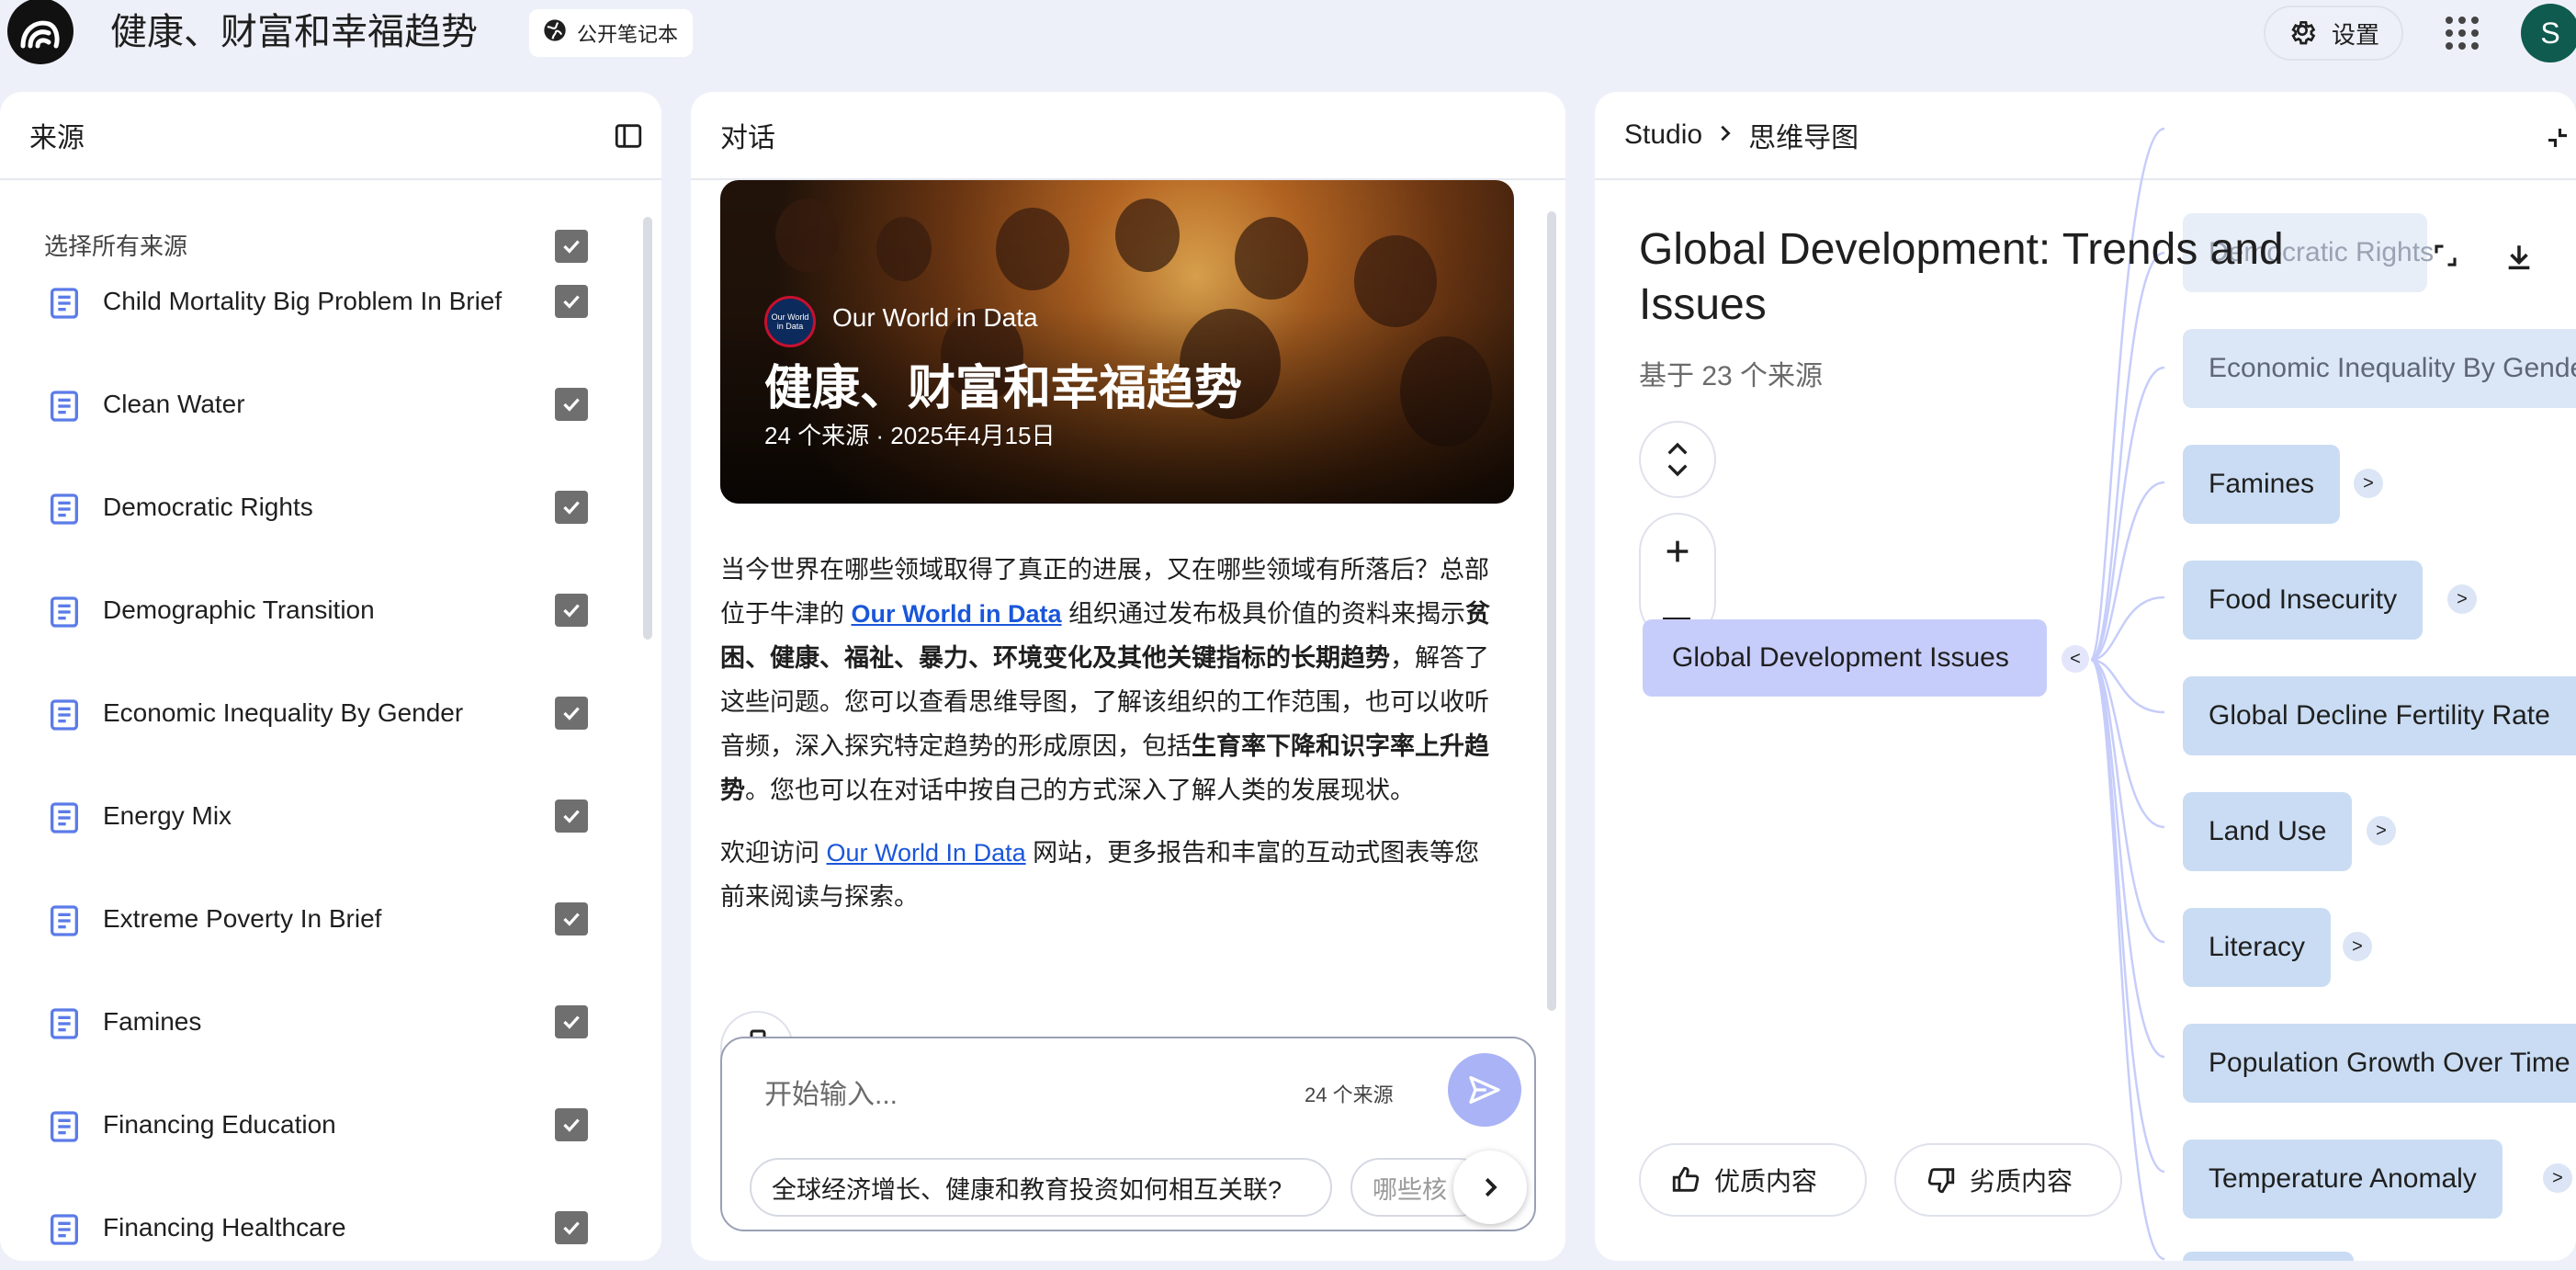 Image resolution: width=2576 pixels, height=1270 pixels. What do you see at coordinates (2257, 947) in the screenshot?
I see `mindmap-node-literacy: Literacy` at bounding box center [2257, 947].